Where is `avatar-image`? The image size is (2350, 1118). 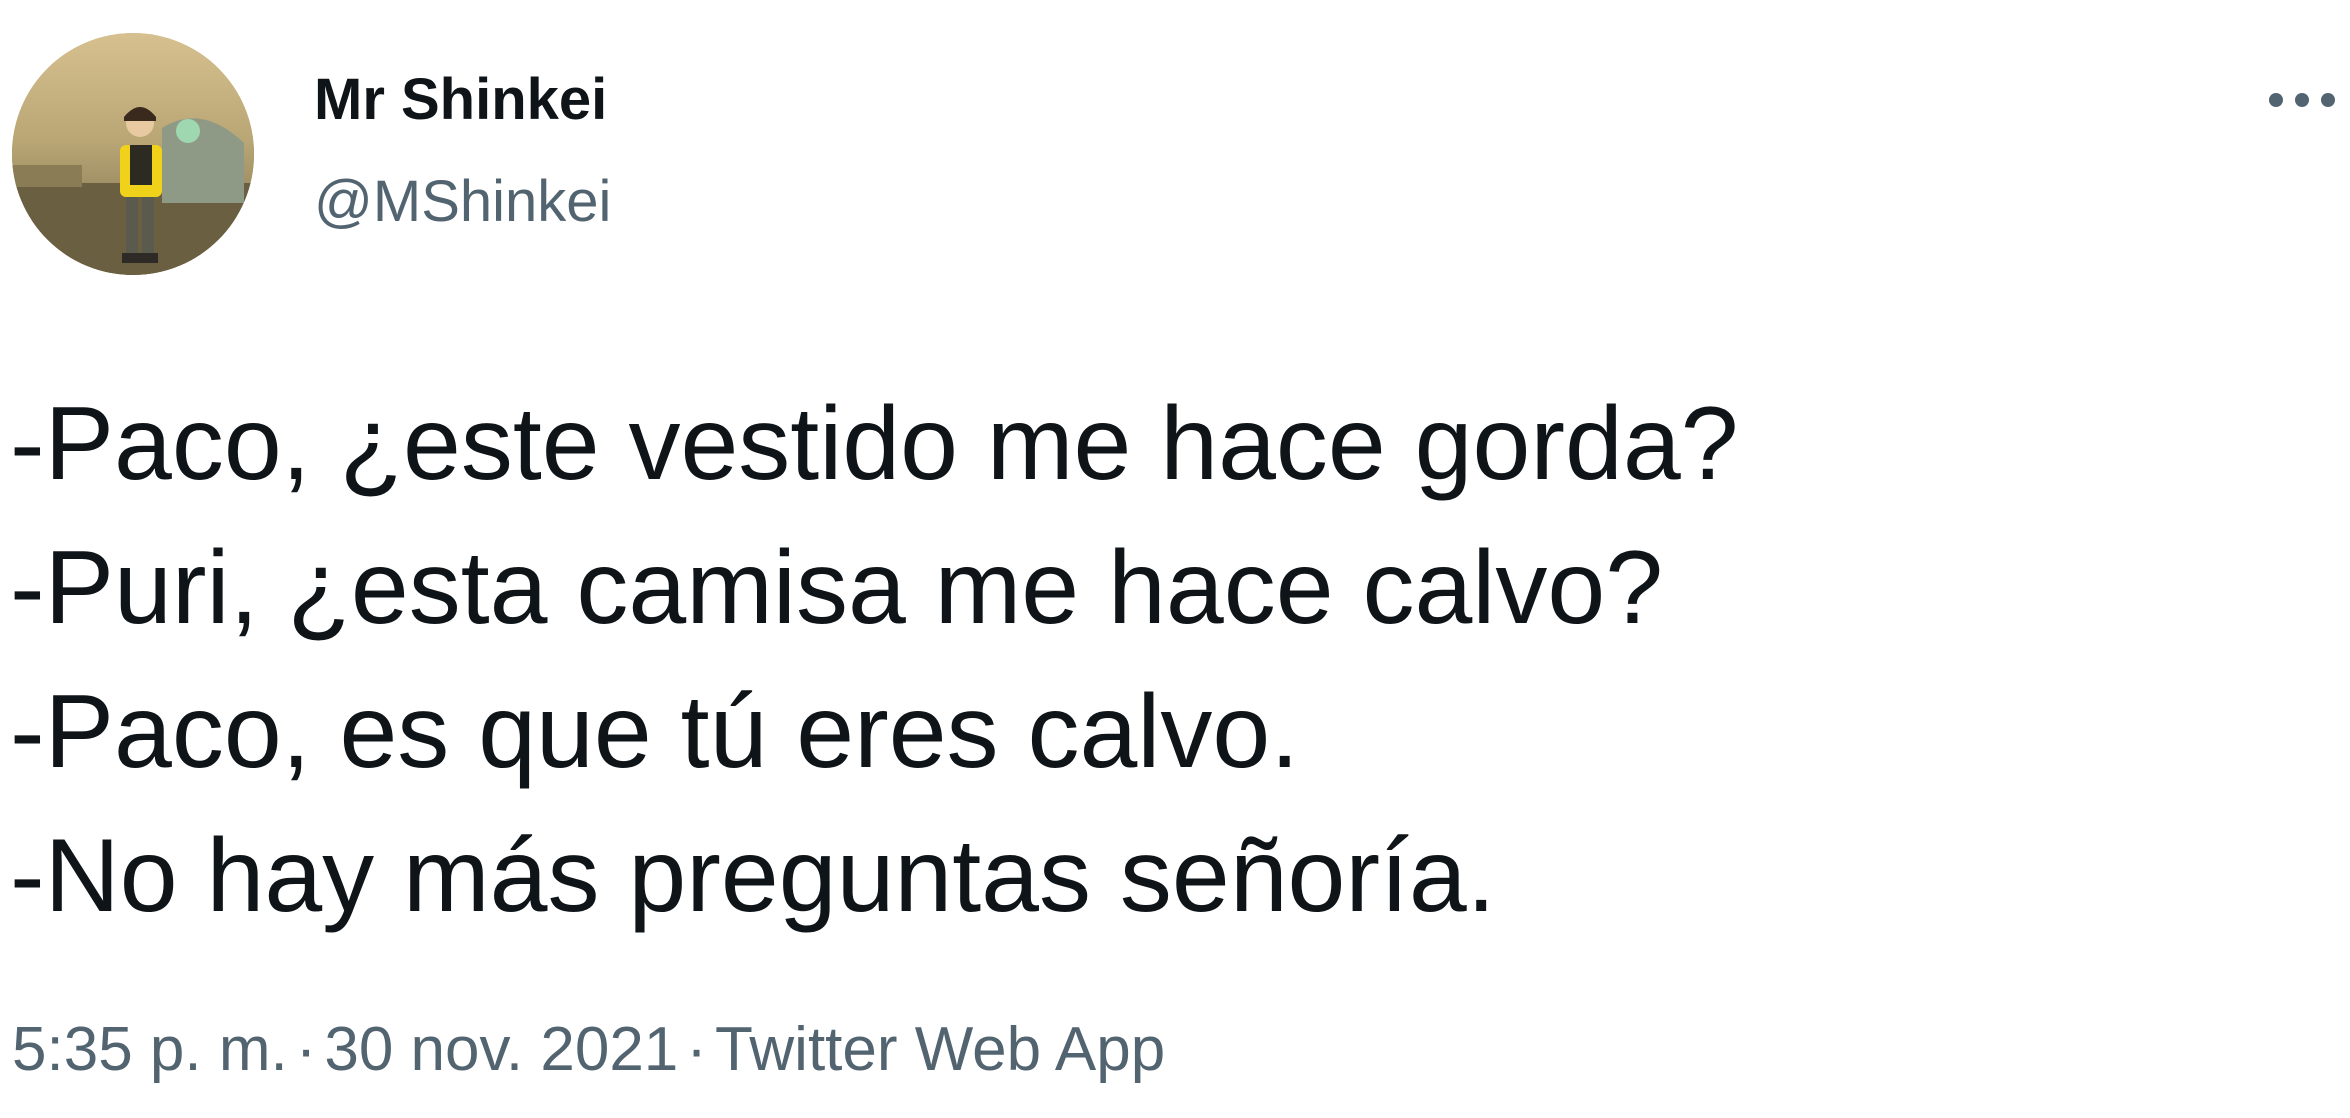
avatar-image is located at coordinates (133, 154).